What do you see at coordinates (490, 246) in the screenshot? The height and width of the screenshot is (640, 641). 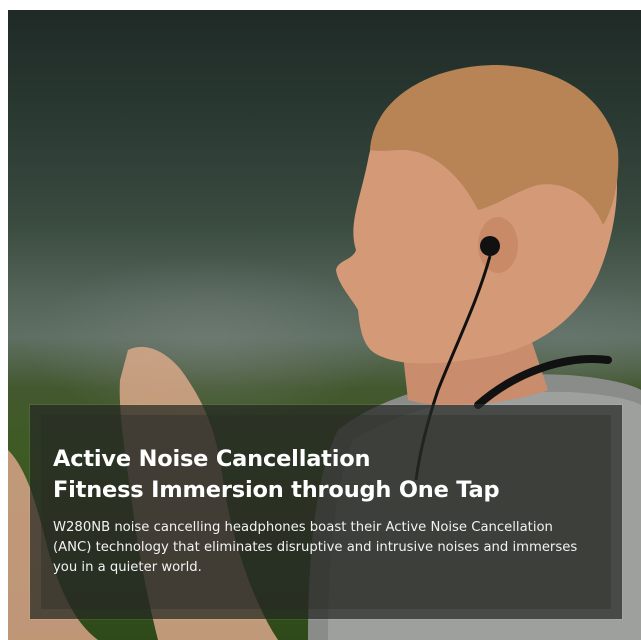 I see `earbud` at bounding box center [490, 246].